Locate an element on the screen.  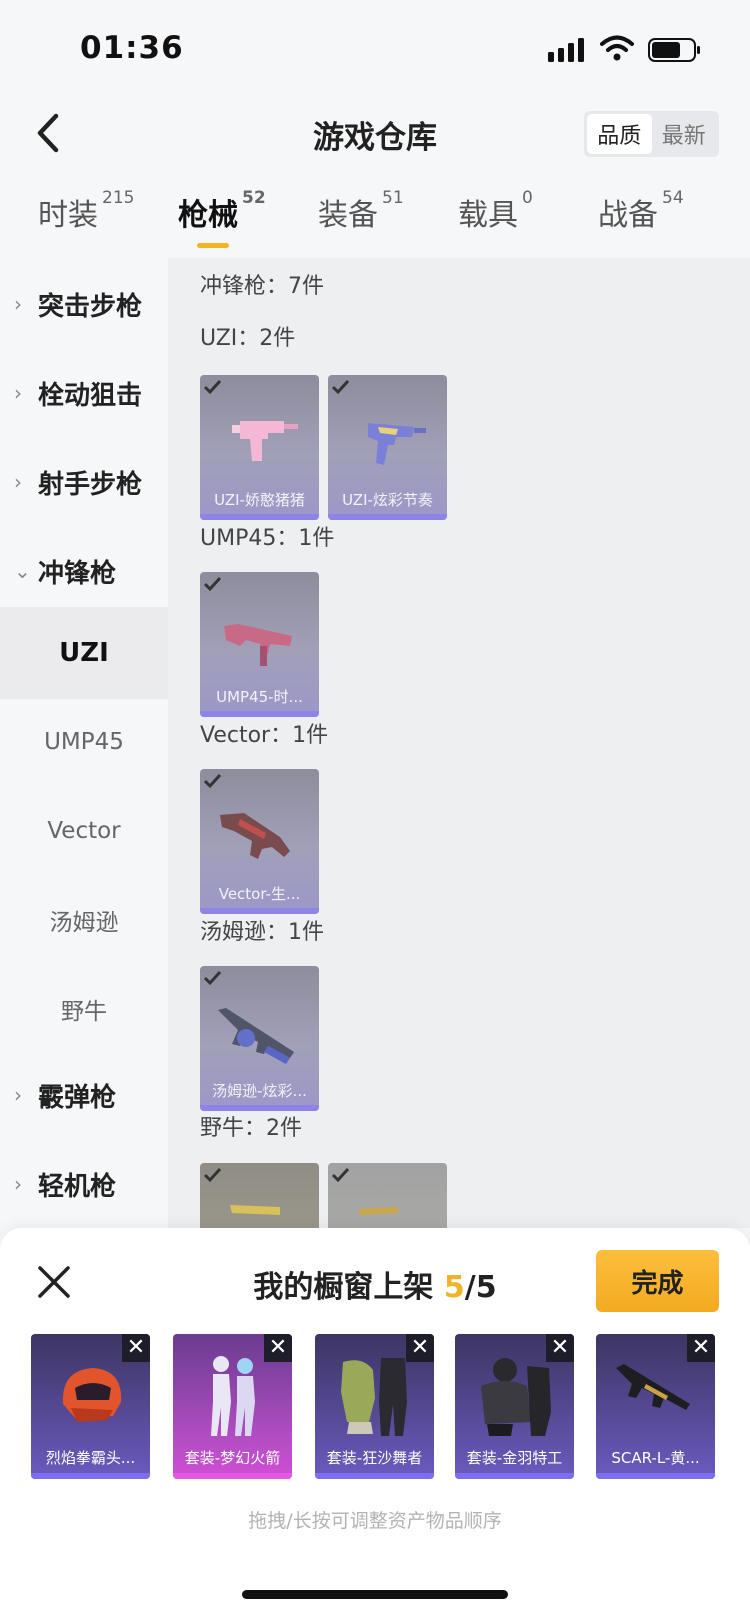
tab-count: 52 is located at coordinates (254, 198).